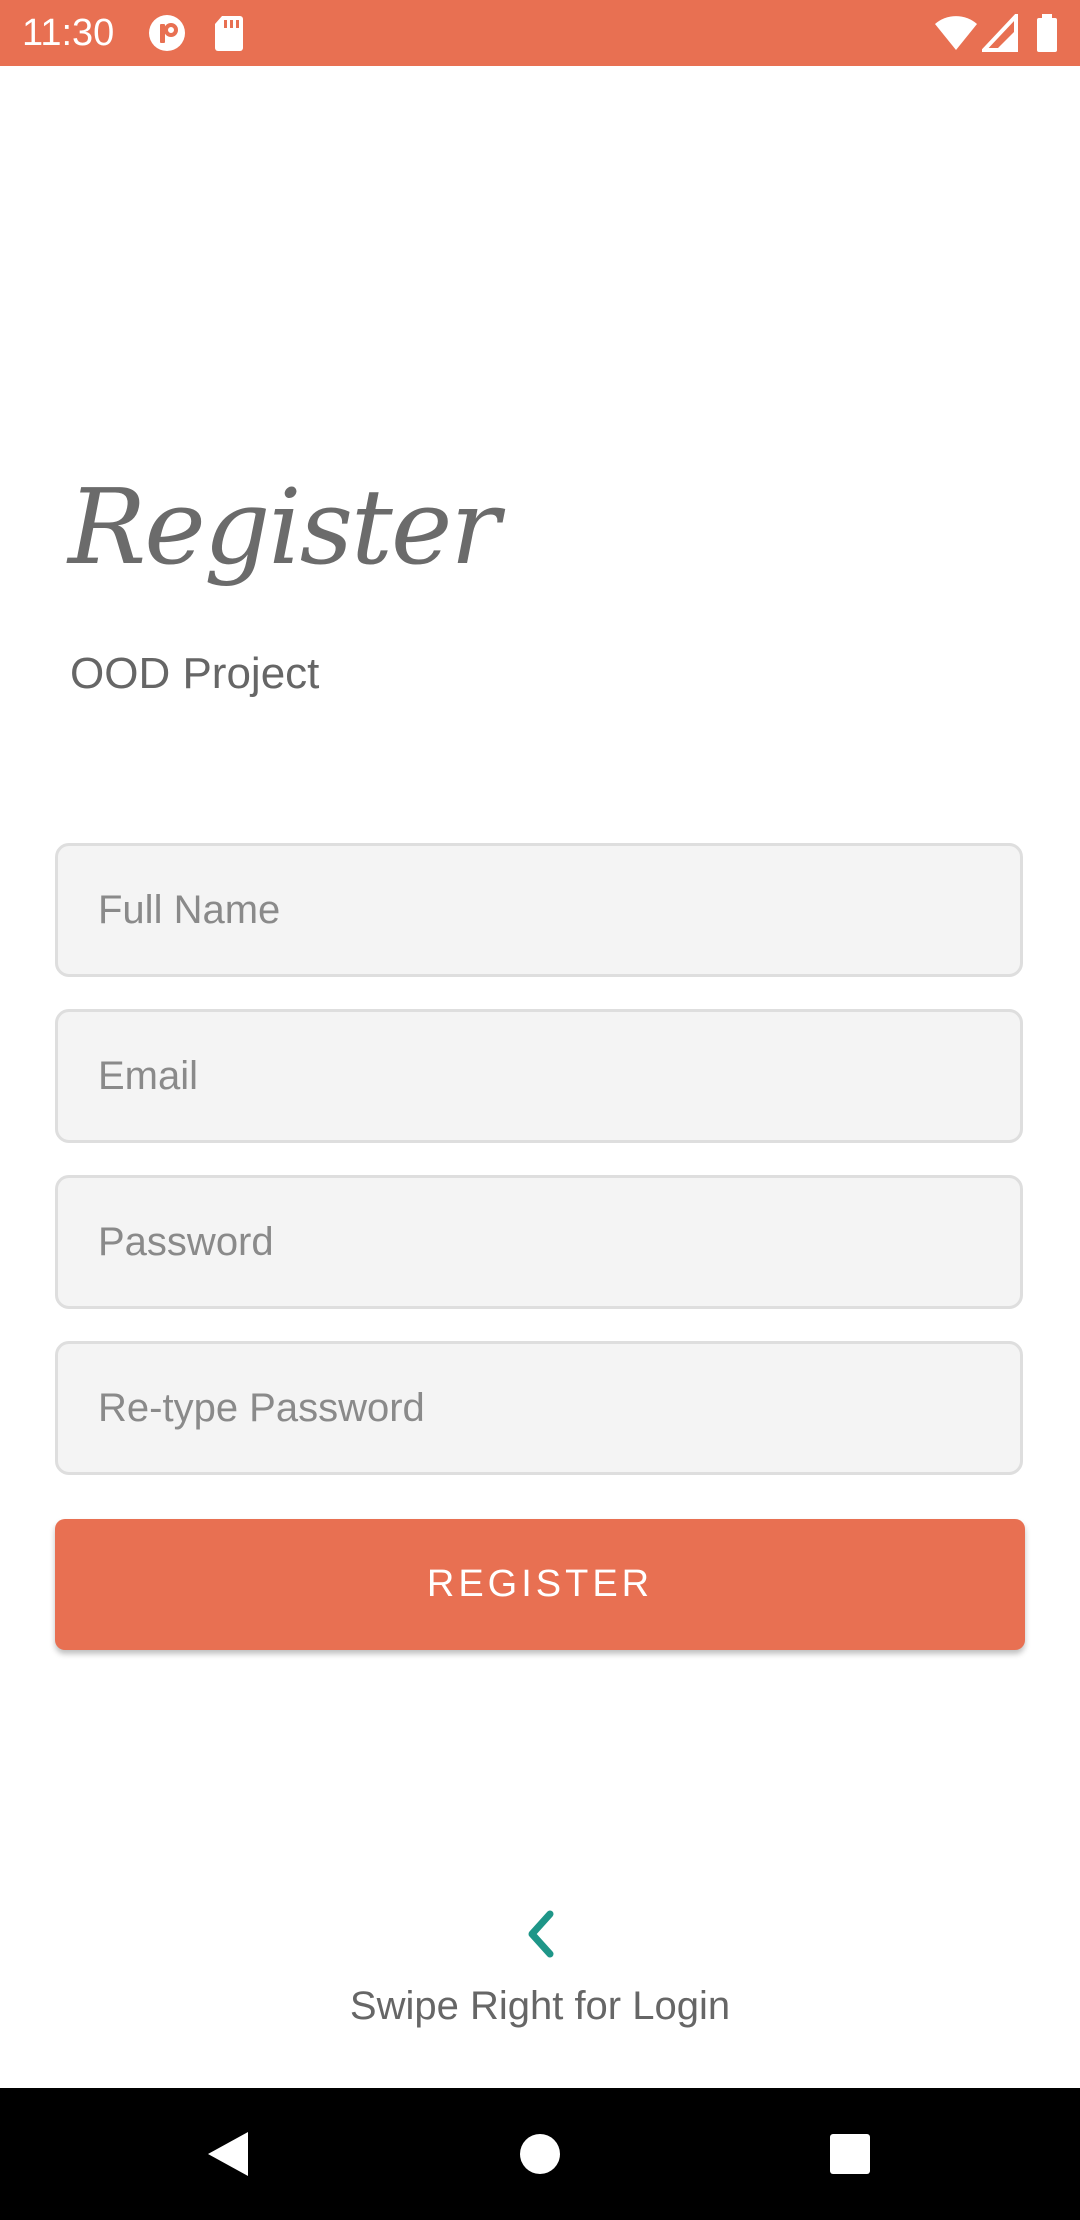  I want to click on full-name-input, so click(539, 910).